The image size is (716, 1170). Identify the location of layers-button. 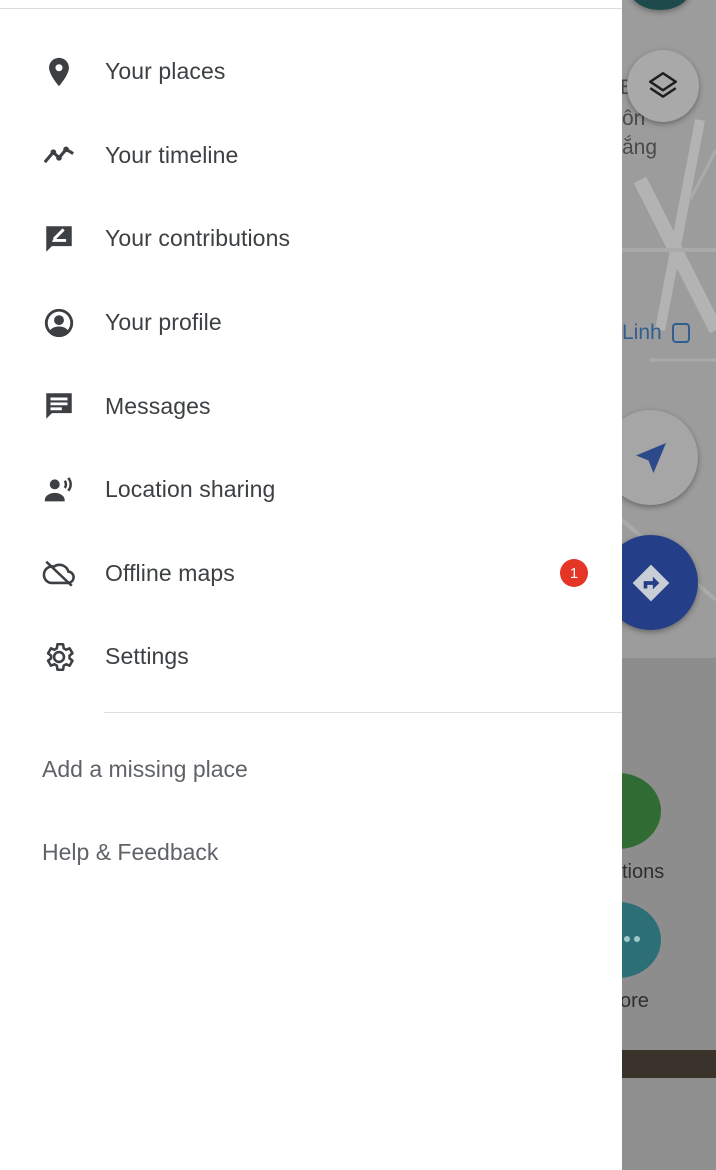
(663, 86).